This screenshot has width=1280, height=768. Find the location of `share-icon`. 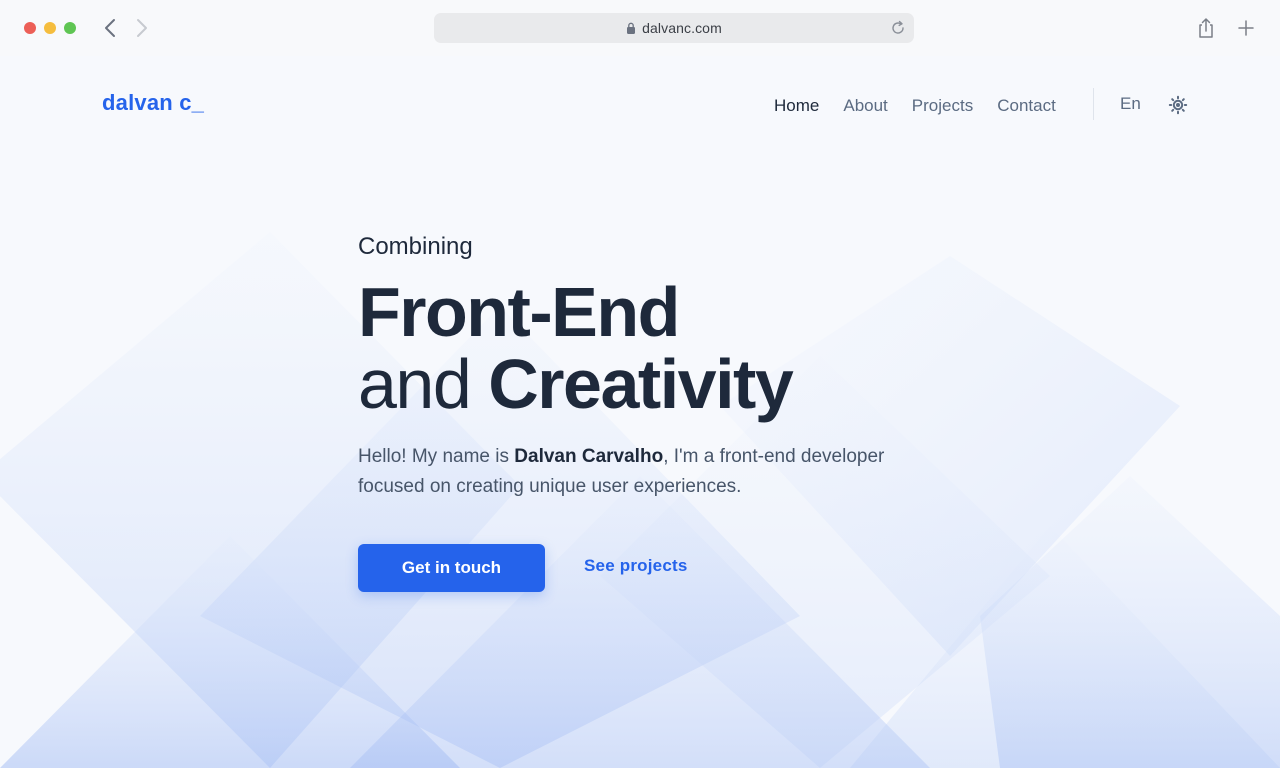

share-icon is located at coordinates (1206, 28).